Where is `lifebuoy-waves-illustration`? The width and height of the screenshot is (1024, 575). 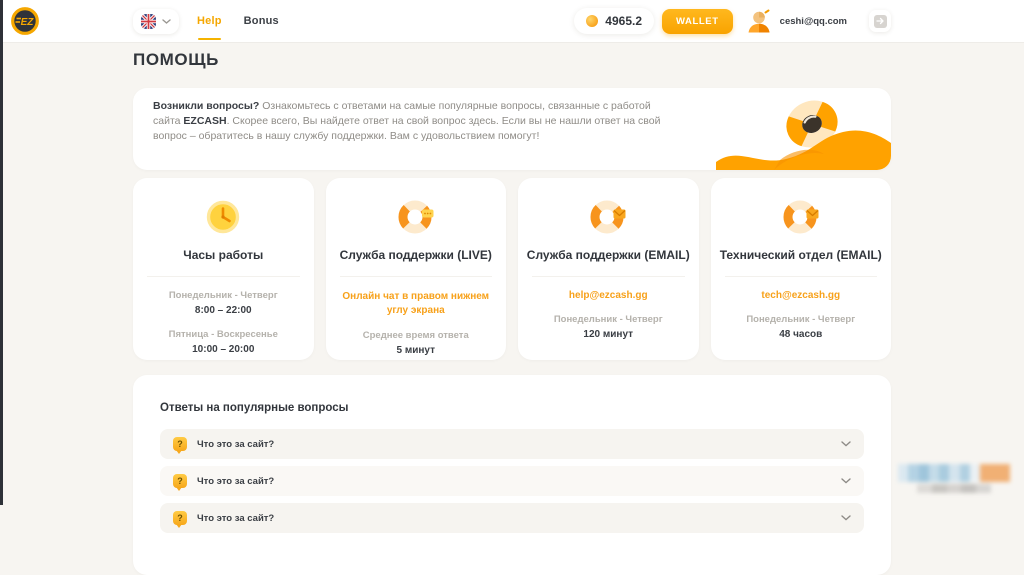 lifebuoy-waves-illustration is located at coordinates (803, 135).